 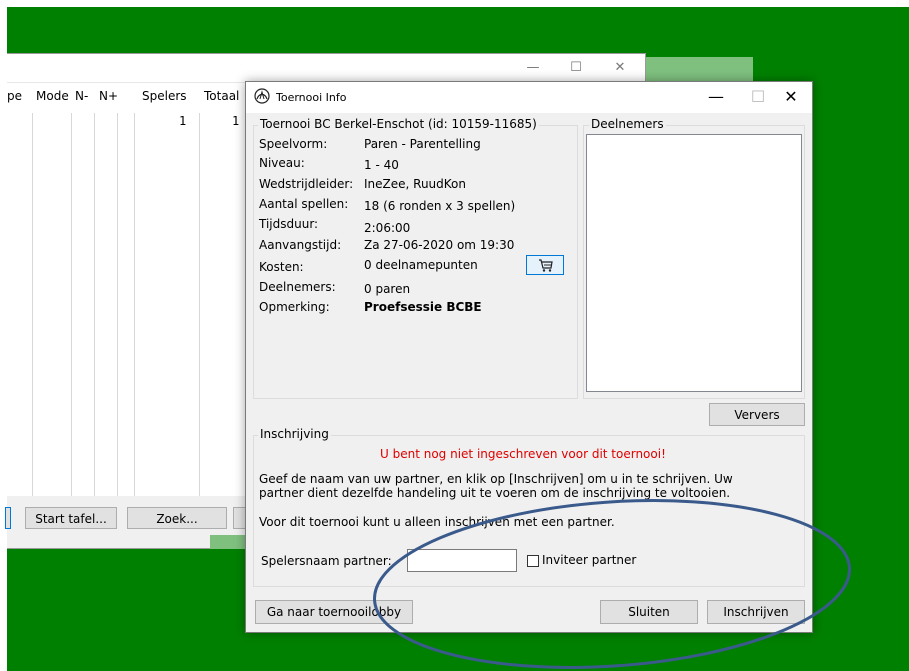 I want to click on invite-partner-label: Inviteer partner, so click(x=589, y=560).